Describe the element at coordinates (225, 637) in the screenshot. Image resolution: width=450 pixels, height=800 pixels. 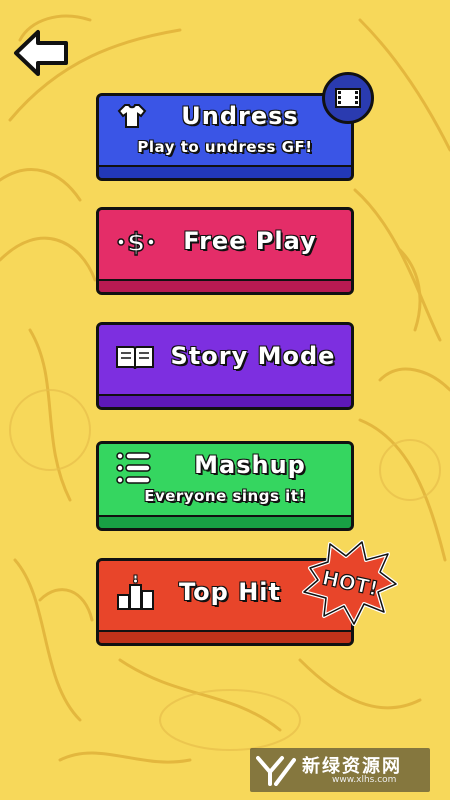
I see `top-hit-button-lip` at that location.